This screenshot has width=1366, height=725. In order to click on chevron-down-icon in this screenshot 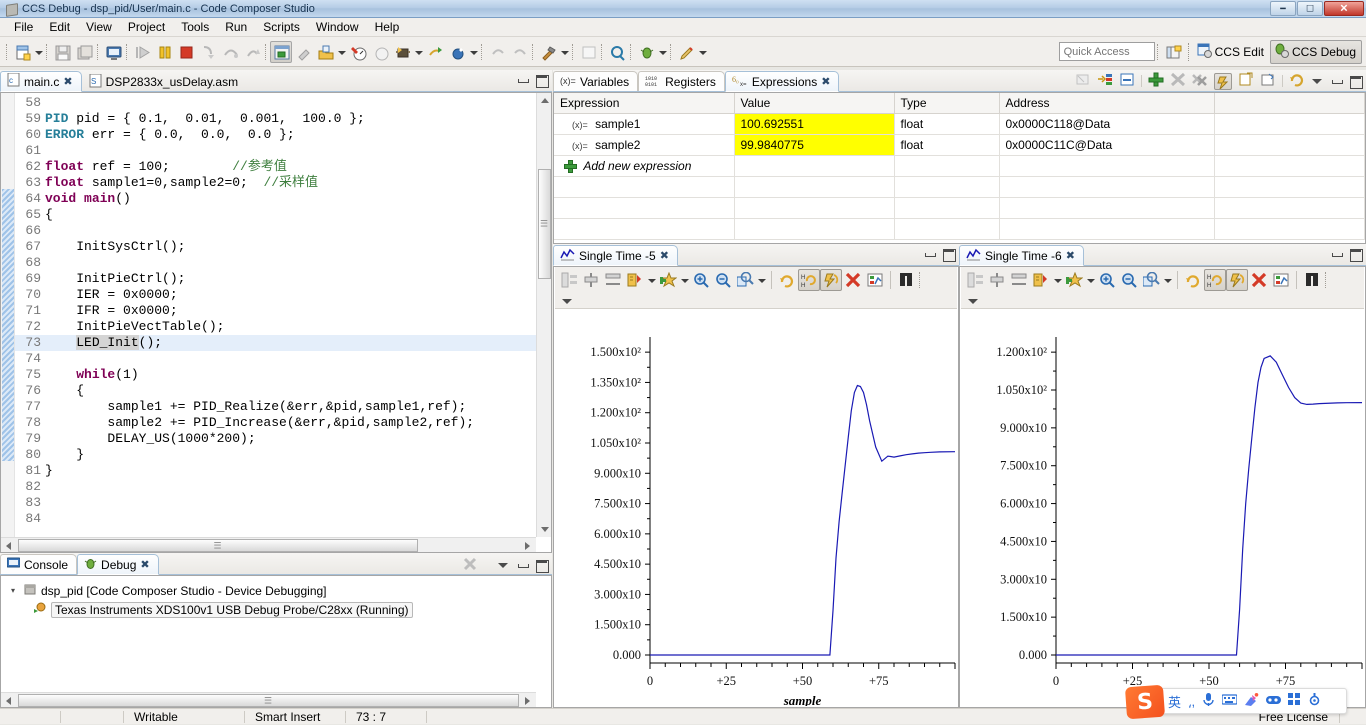, I will do `click(567, 301)`.